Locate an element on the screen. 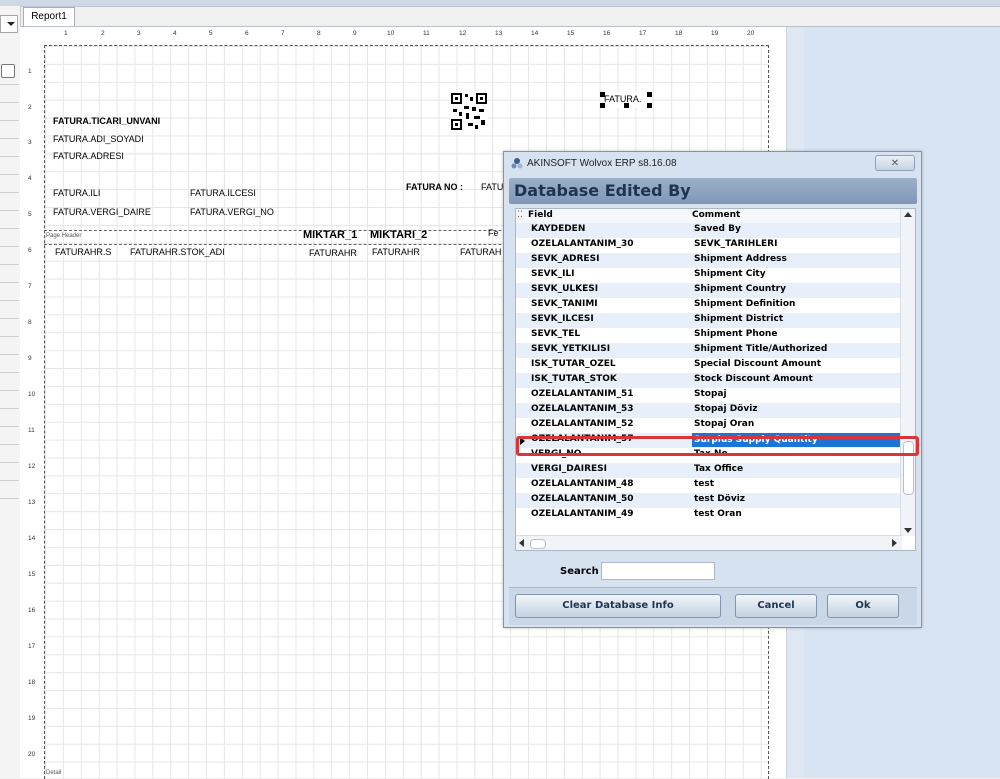 This screenshot has height=779, width=1000. field-fatura-no: FATU is located at coordinates (492, 187).